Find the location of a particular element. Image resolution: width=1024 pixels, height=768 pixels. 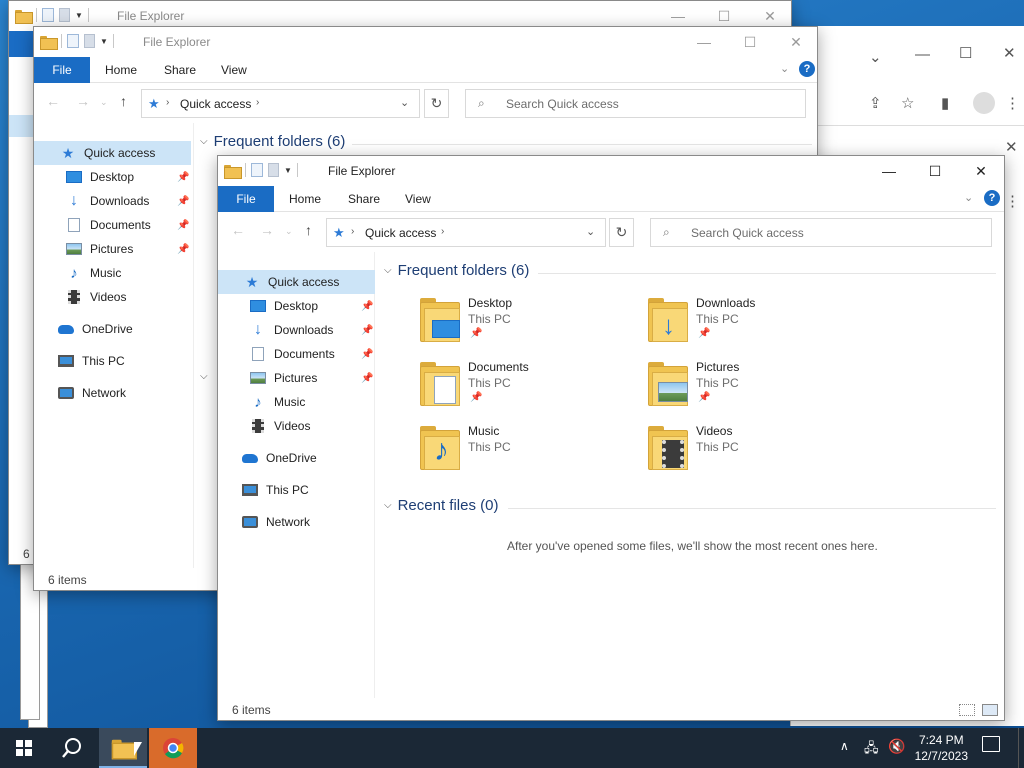

share-icon: ⇪ is located at coordinates (875, 103).